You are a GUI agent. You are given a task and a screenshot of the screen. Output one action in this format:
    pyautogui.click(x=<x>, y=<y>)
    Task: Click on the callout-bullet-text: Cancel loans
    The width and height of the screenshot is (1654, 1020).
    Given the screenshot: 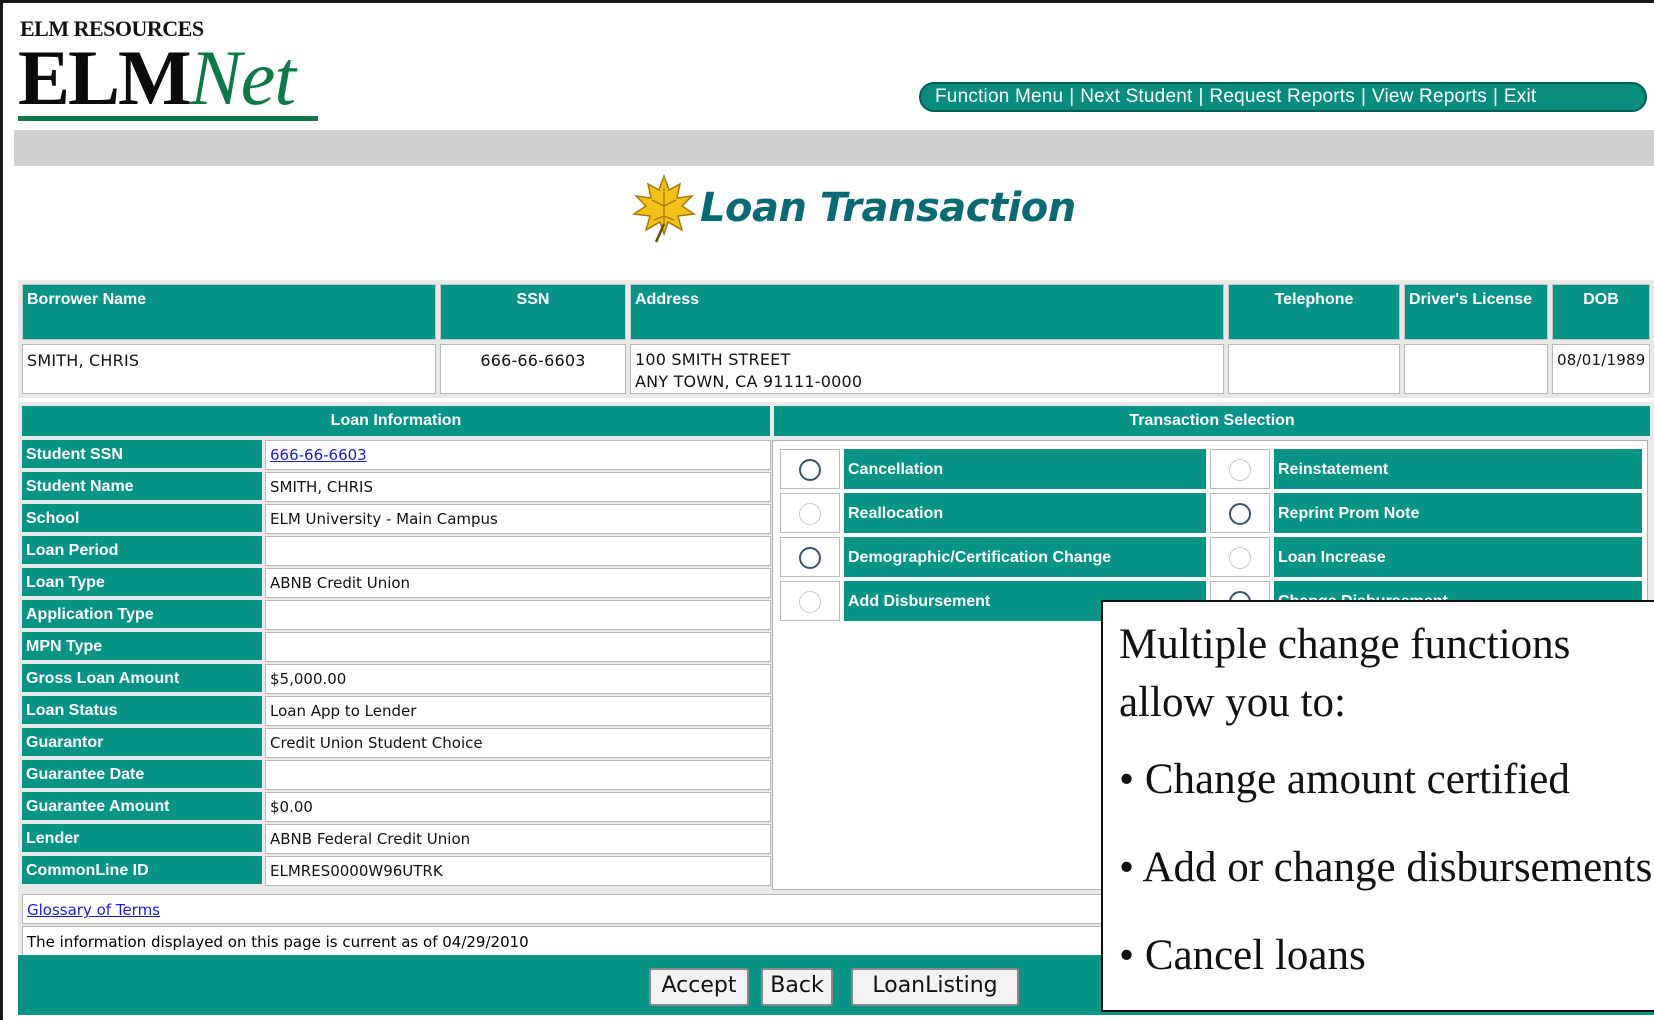 What is the action you would take?
    pyautogui.click(x=1255, y=955)
    